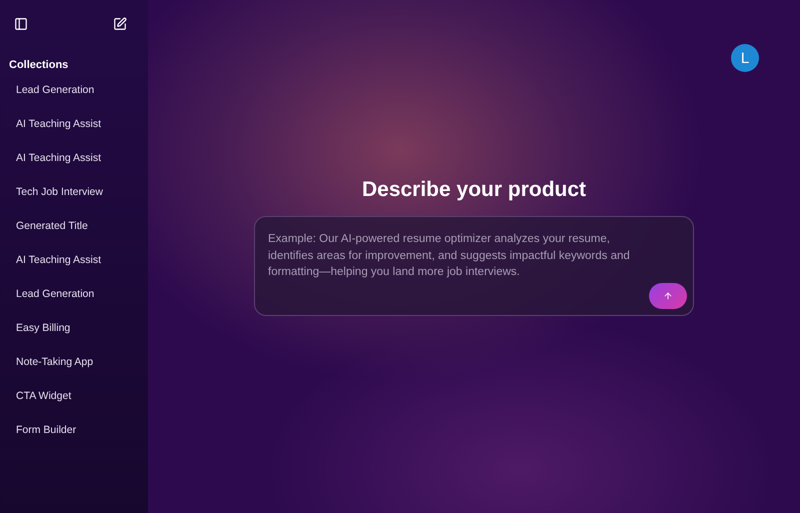 This screenshot has height=513, width=800. I want to click on arrow-up-icon, so click(668, 296).